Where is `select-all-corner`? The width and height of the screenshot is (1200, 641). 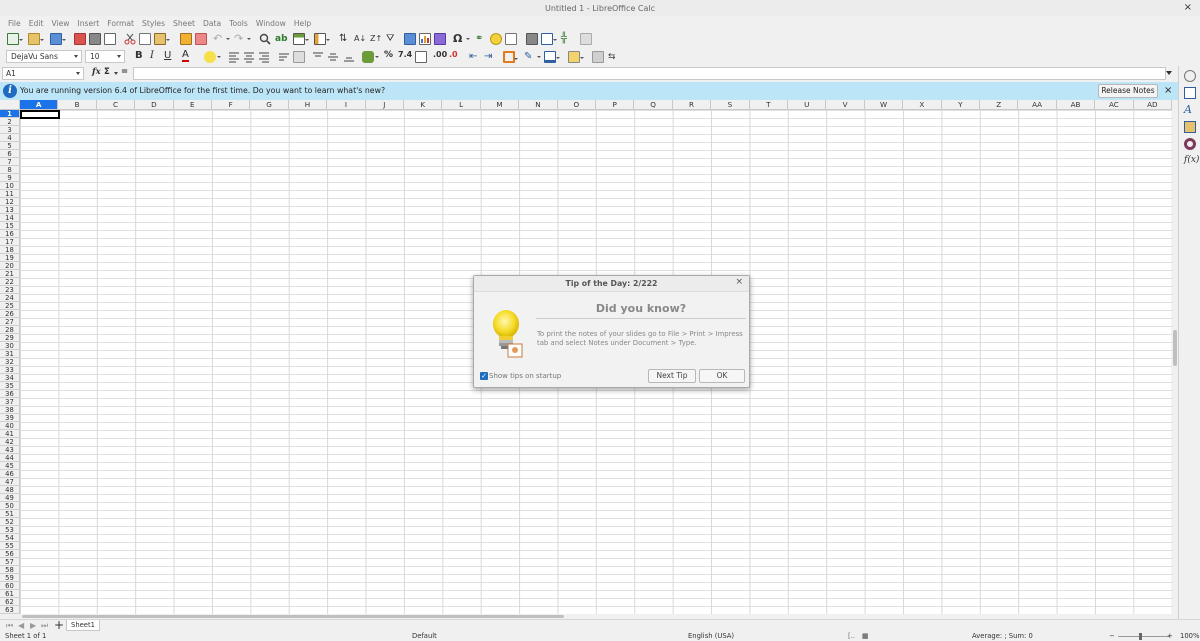
select-all-corner is located at coordinates (10, 105).